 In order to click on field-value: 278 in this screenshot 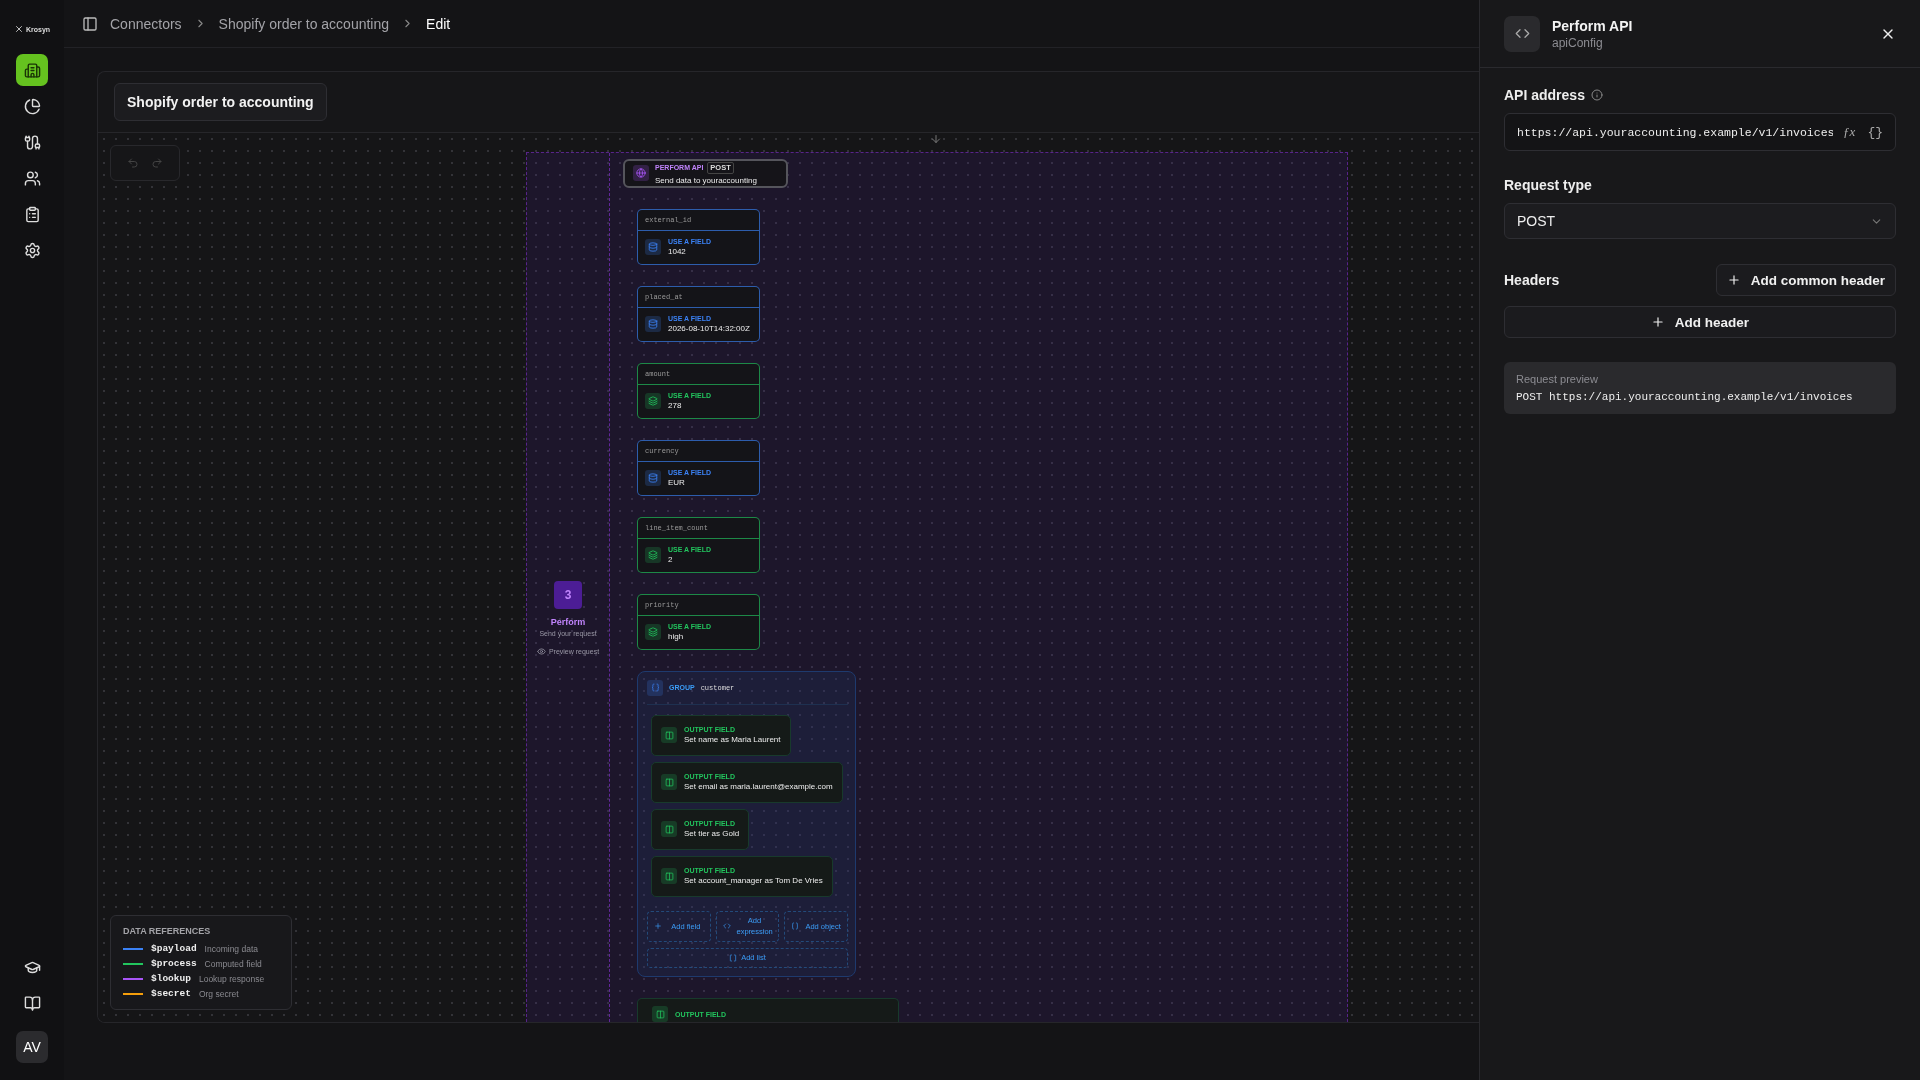, I will do `click(675, 406)`.